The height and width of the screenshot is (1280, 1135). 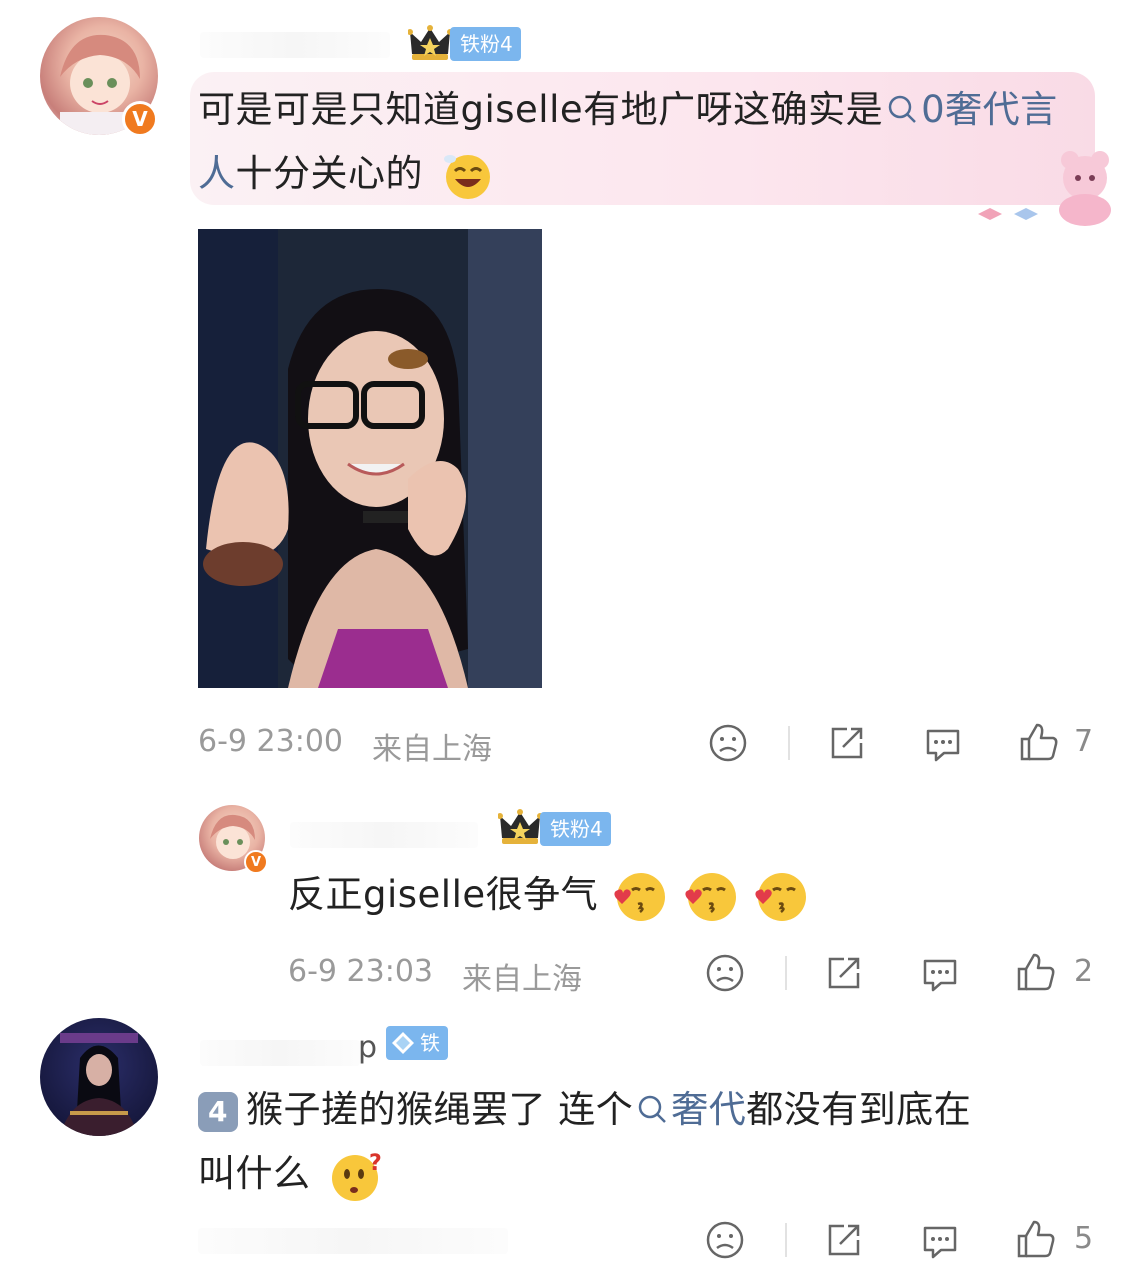 I want to click on comment-time-hidden, so click(x=353, y=1241).